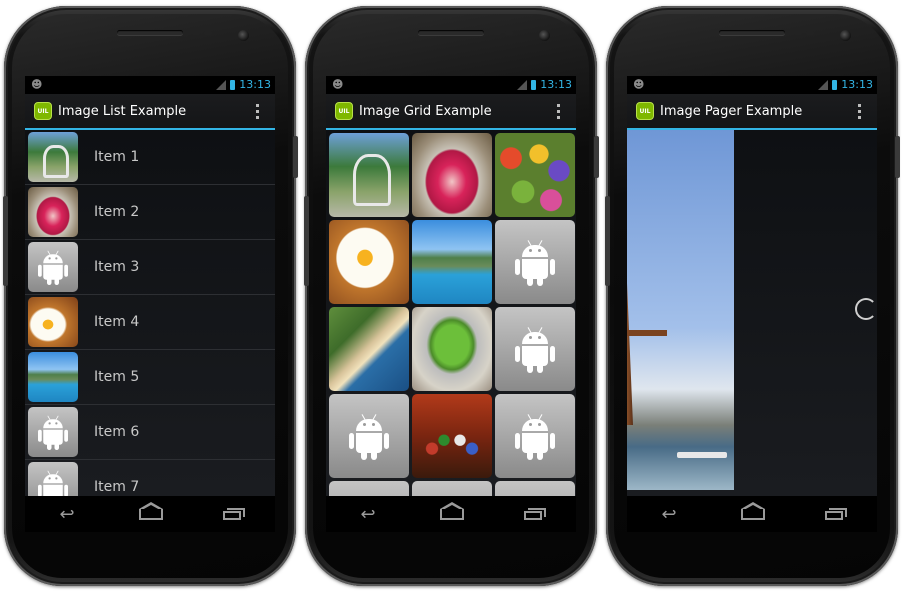  I want to click on list-item: Item 7, so click(150, 478).